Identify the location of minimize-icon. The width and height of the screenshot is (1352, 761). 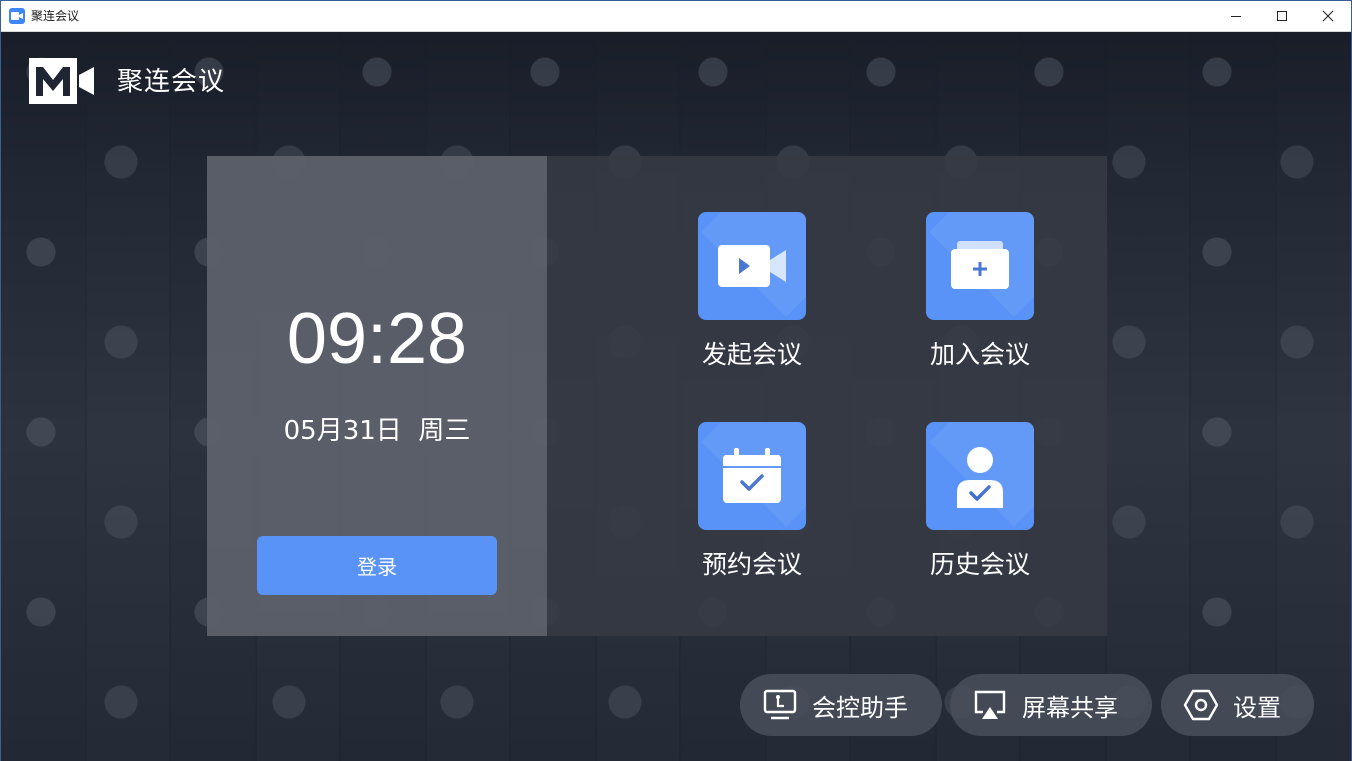
(1236, 16).